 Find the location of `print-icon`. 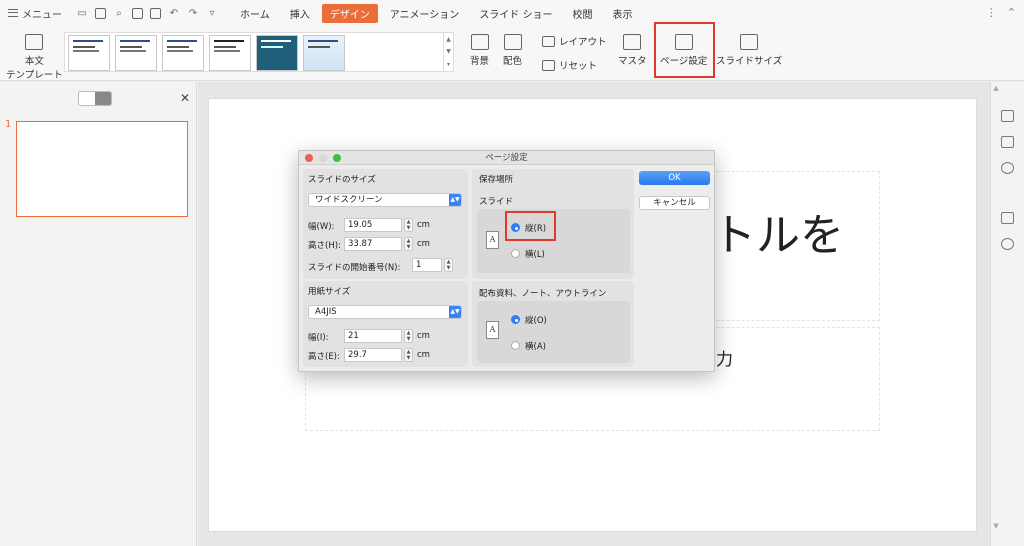

print-icon is located at coordinates (137, 13).